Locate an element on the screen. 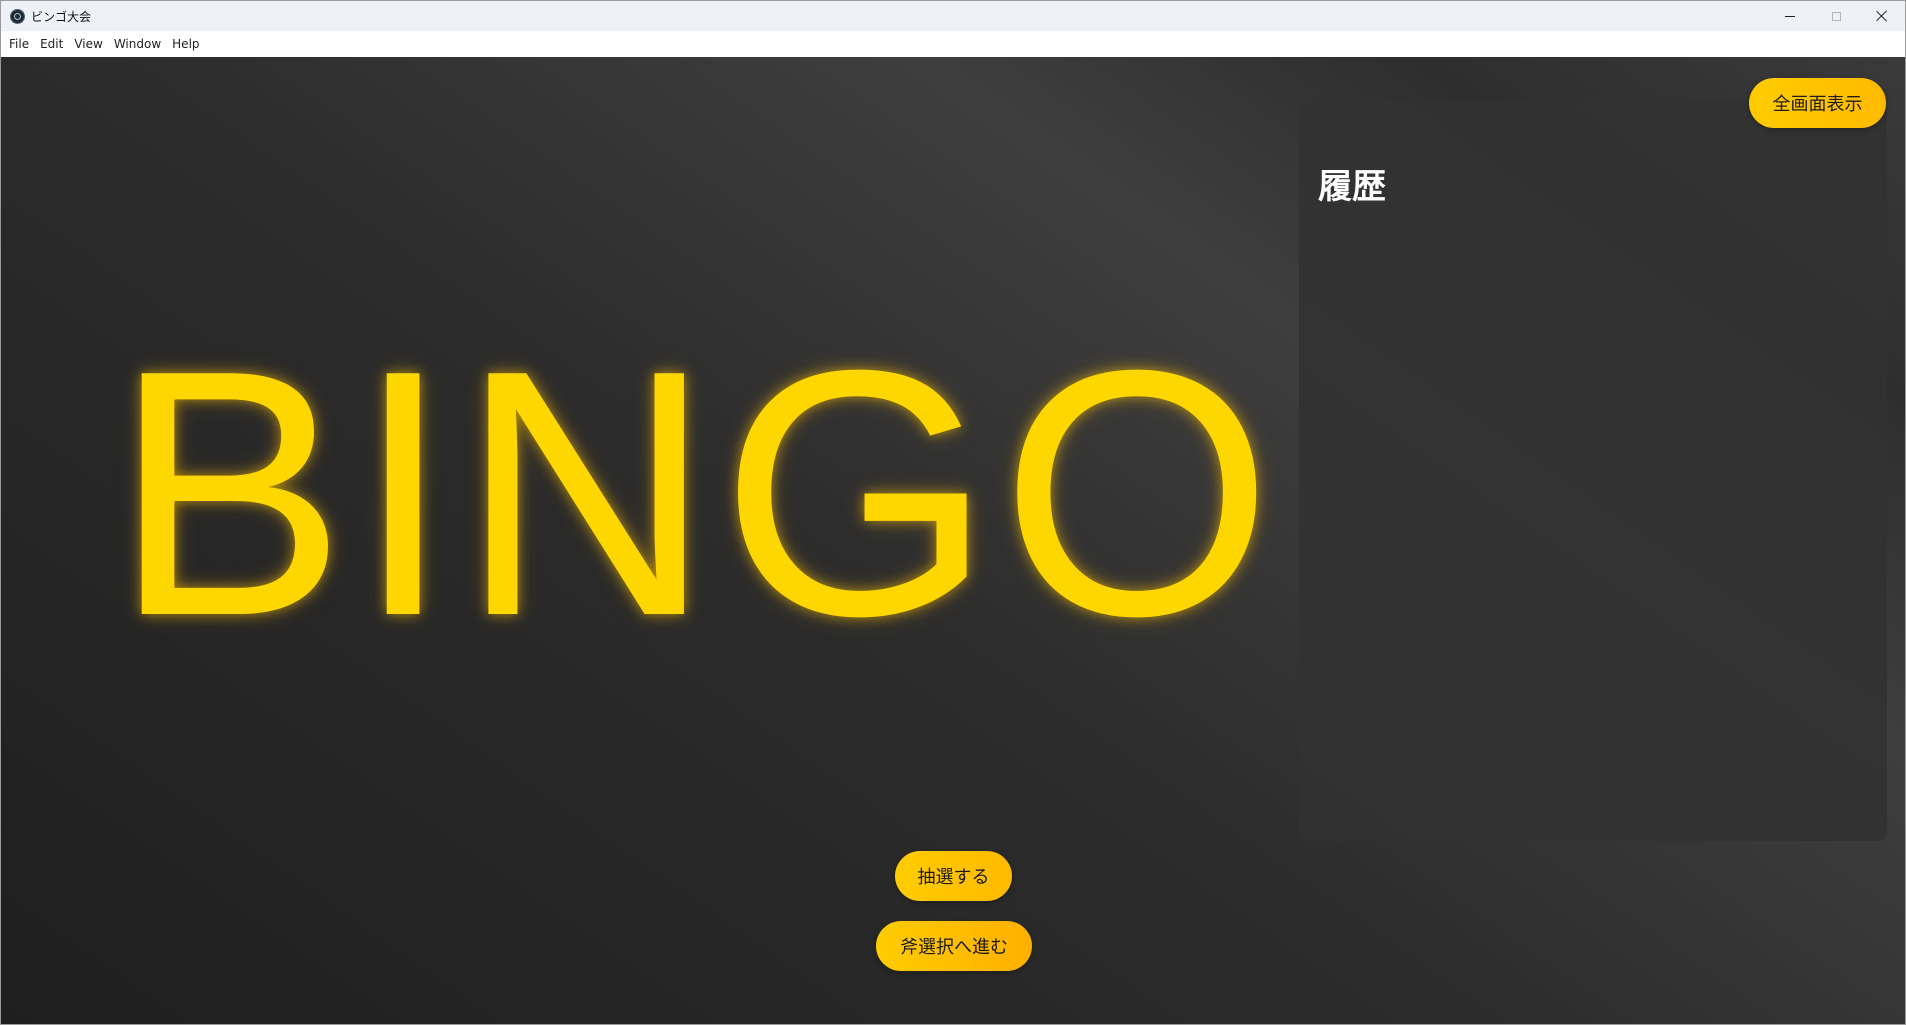 The height and width of the screenshot is (1025, 1906). close-button is located at coordinates (1882, 16).